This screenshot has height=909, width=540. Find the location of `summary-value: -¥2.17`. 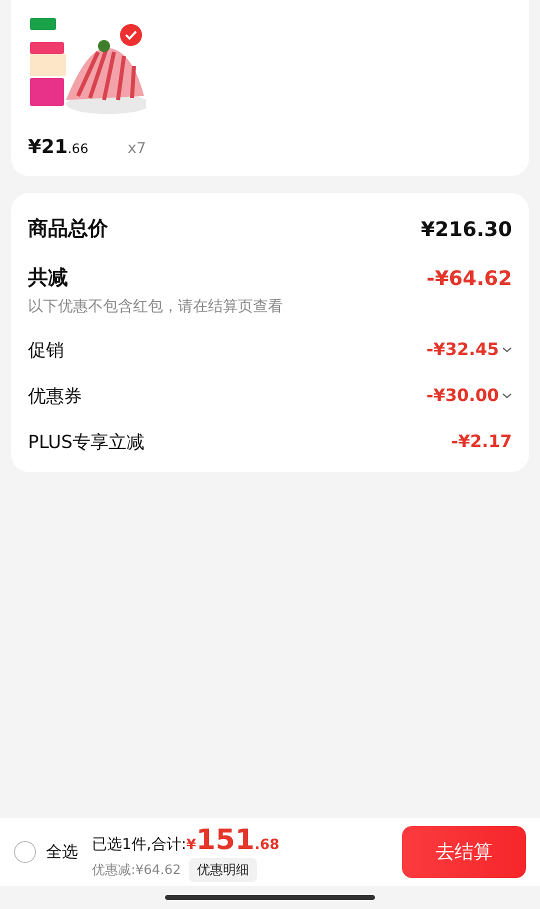

summary-value: -¥2.17 is located at coordinates (481, 442).